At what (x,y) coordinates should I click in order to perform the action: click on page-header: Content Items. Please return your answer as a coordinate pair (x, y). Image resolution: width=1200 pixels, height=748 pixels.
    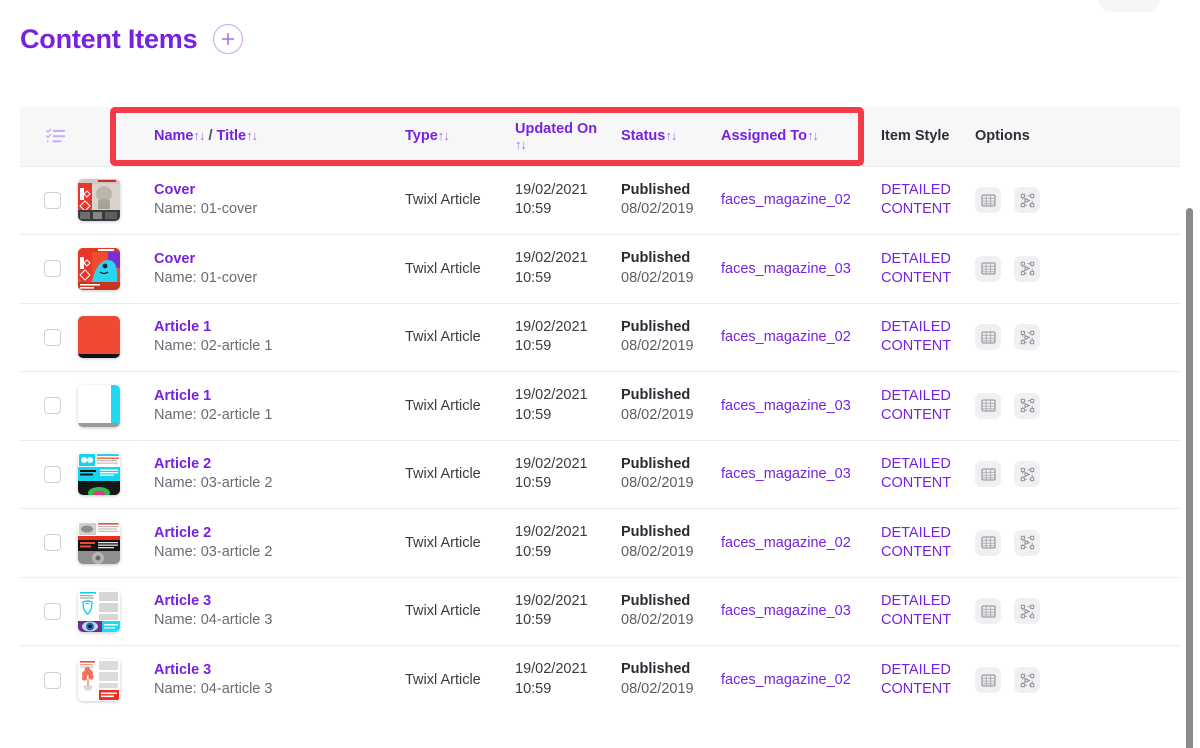
    Looking at the image, I should click on (132, 39).